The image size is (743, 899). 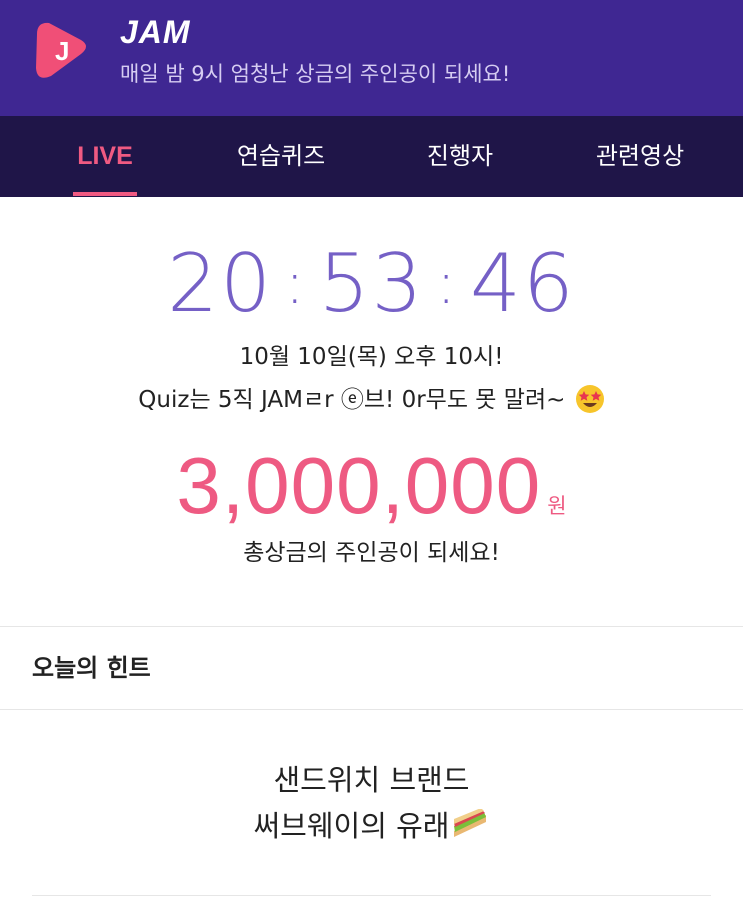 I want to click on sandwich-emoji-icon, so click(x=470, y=821).